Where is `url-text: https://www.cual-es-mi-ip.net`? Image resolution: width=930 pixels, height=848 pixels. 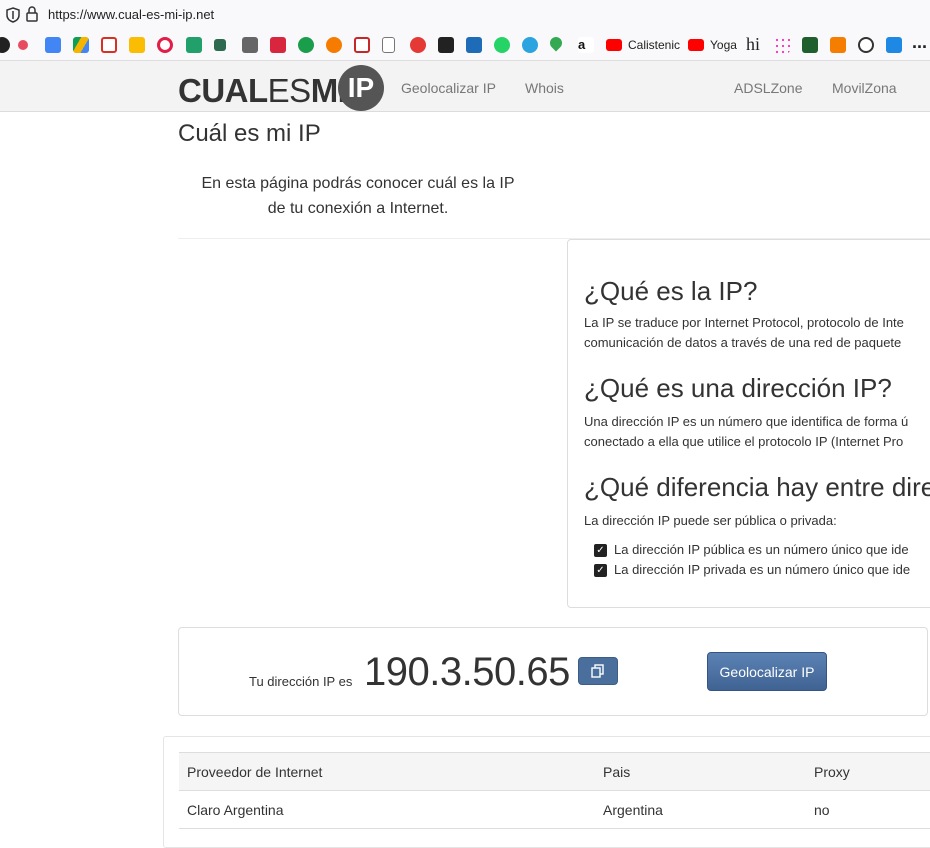
url-text: https://www.cual-es-mi-ip.net is located at coordinates (131, 14).